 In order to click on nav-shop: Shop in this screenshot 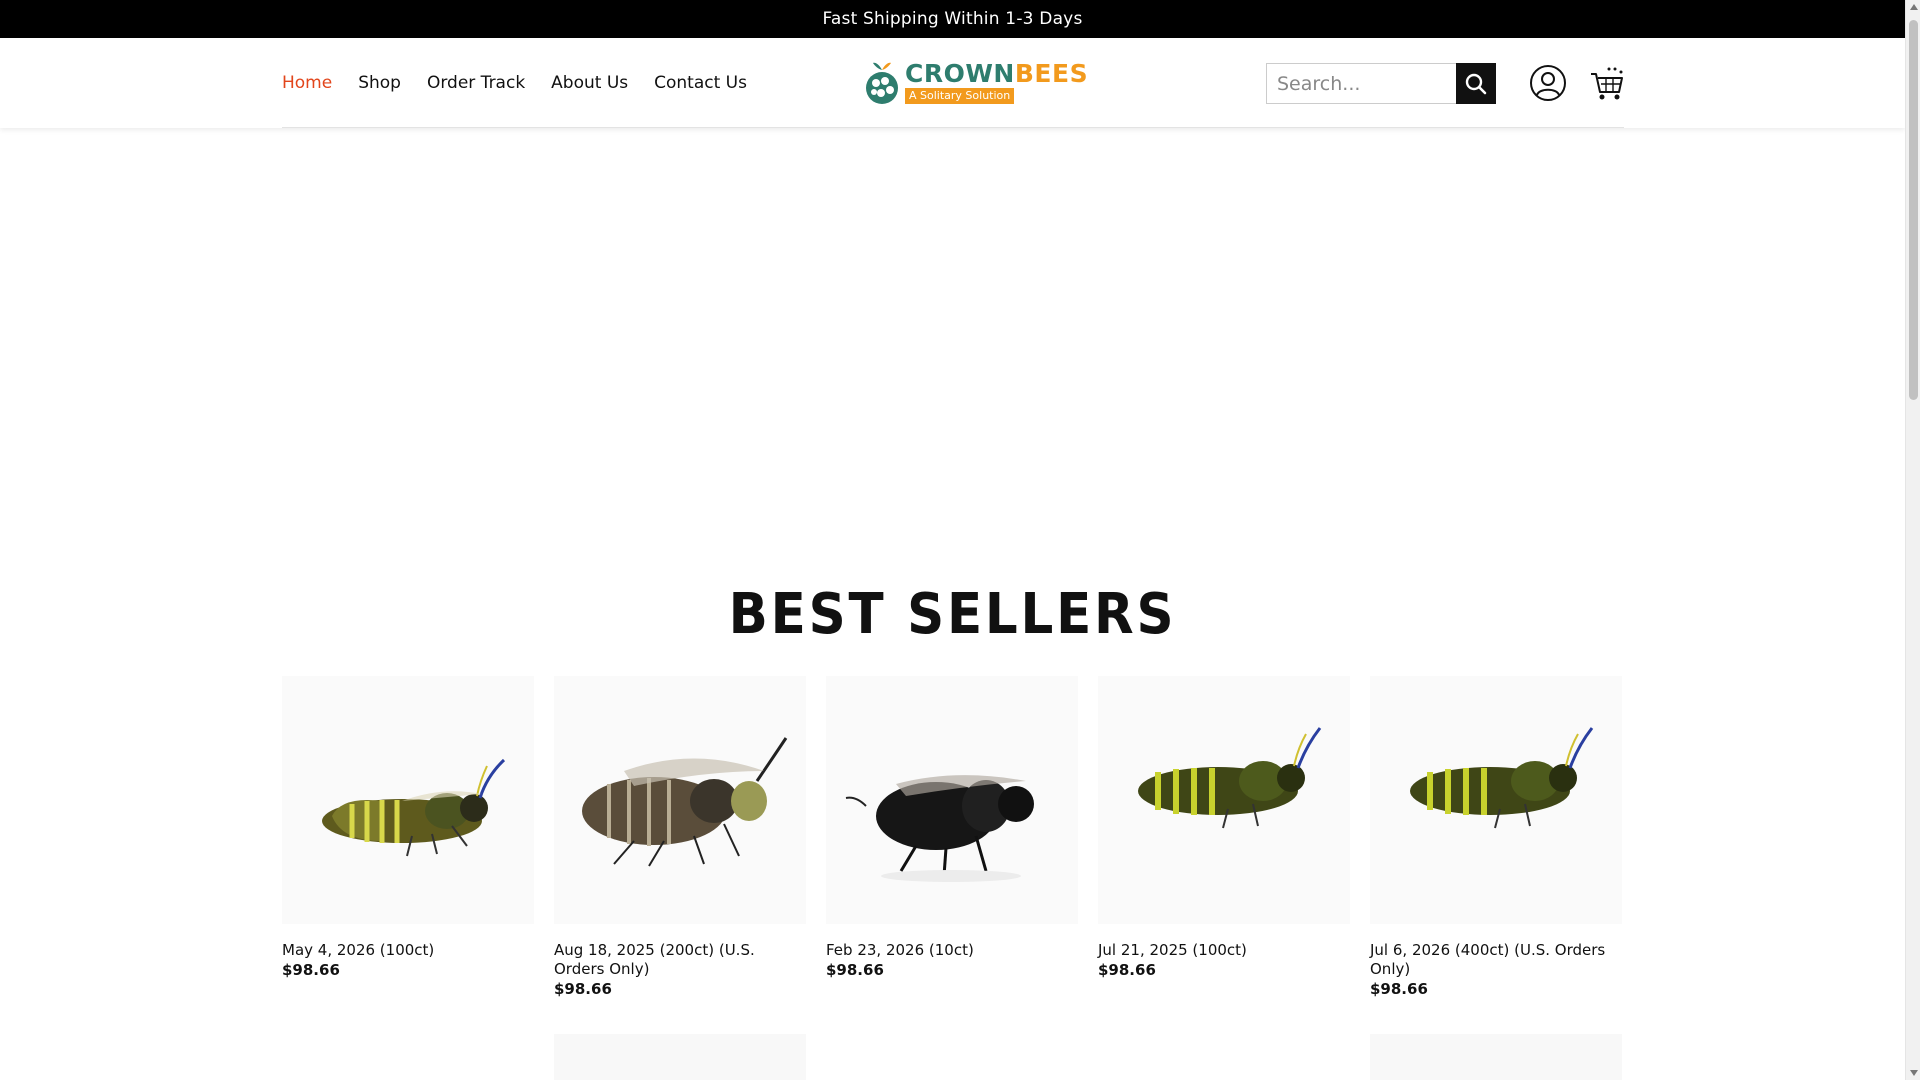, I will do `click(379, 83)`.